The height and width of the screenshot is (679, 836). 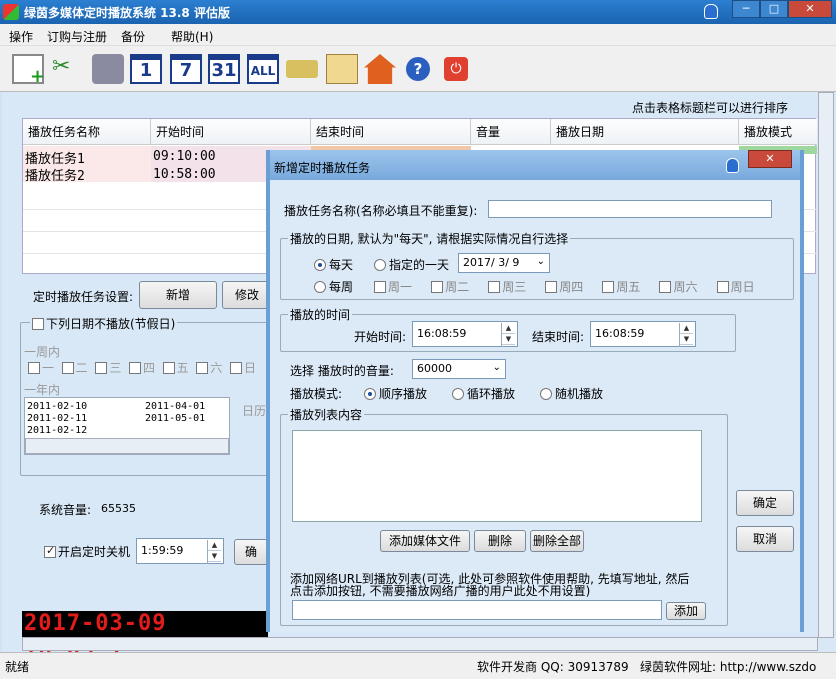 I want to click on money-icon, so click(x=302, y=69).